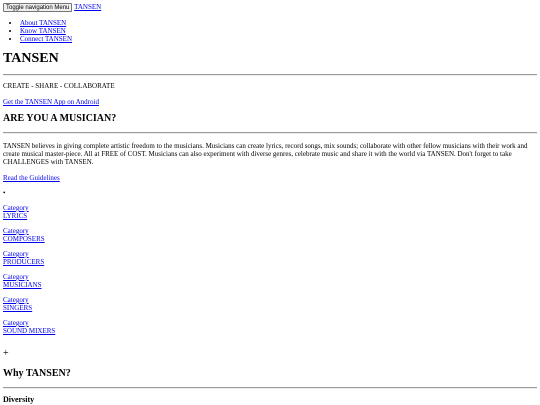 This screenshot has width=540, height=405. Describe the element at coordinates (43, 23) in the screenshot. I see `nav-link-about: About TANSEN` at that location.